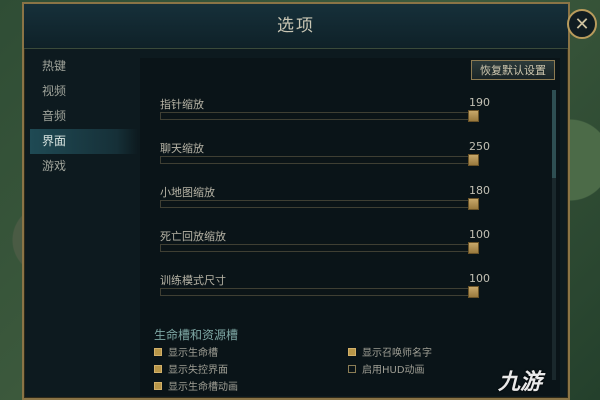 This screenshot has width=600, height=400. Describe the element at coordinates (479, 190) in the screenshot. I see `slider-value: 180` at that location.